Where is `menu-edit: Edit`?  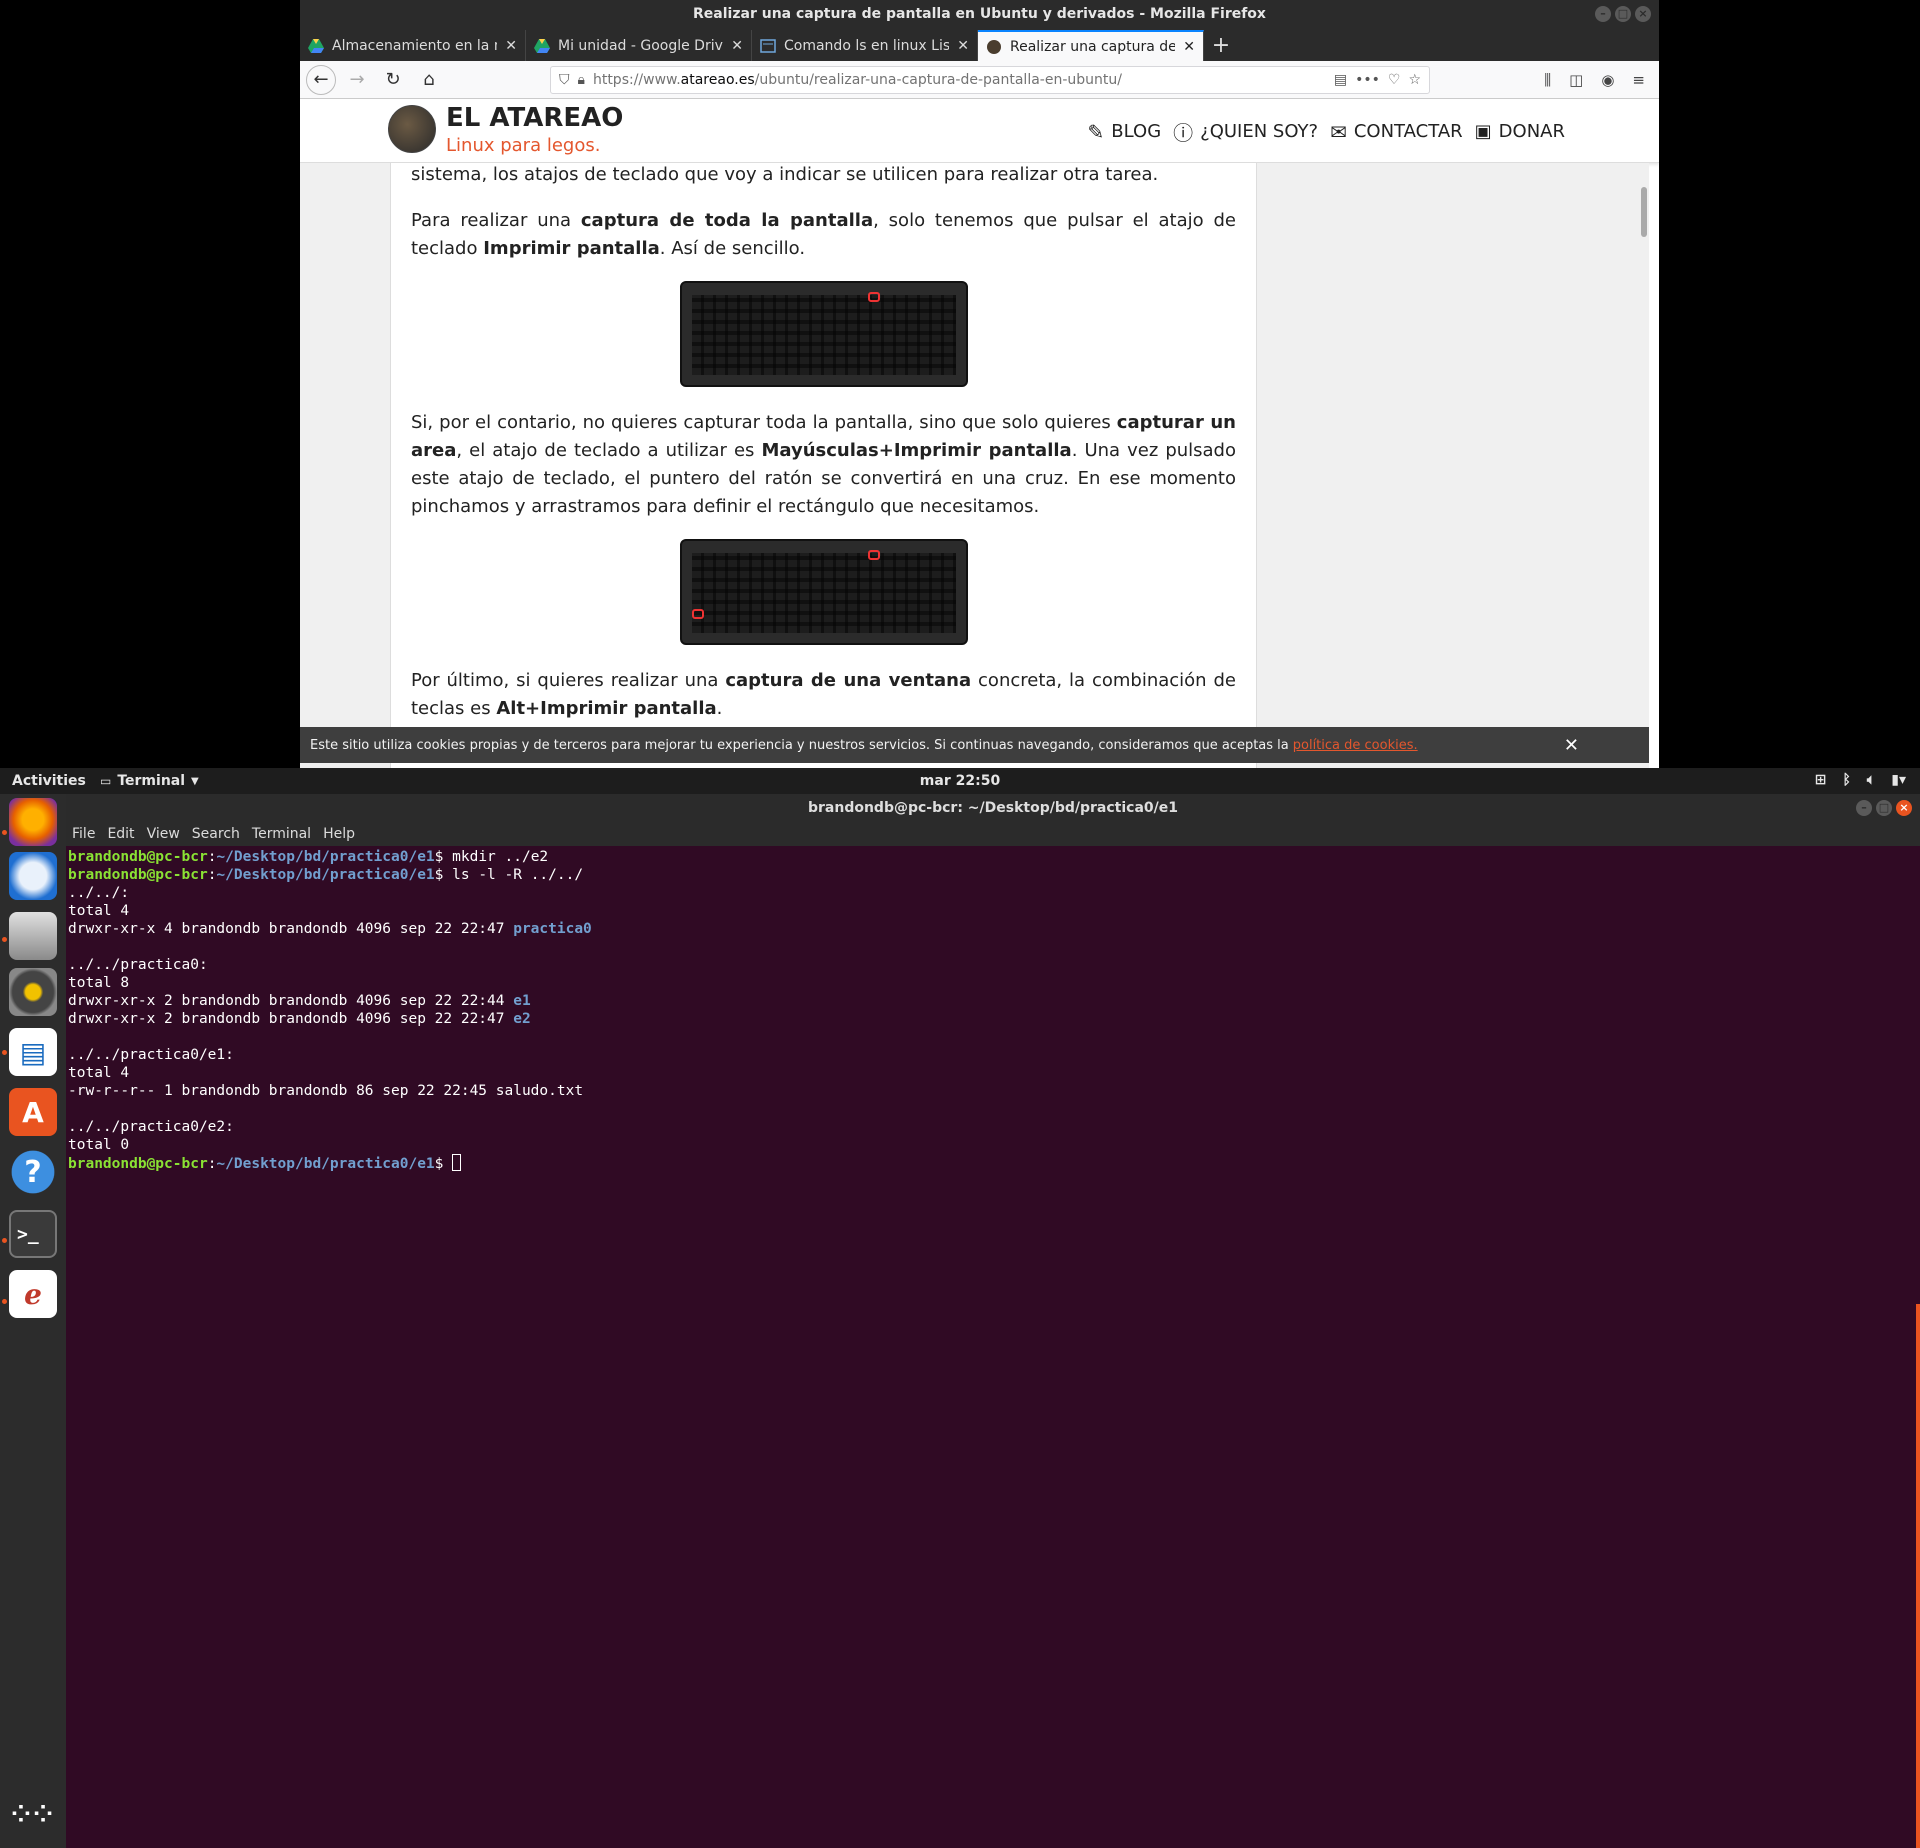 menu-edit: Edit is located at coordinates (120, 834).